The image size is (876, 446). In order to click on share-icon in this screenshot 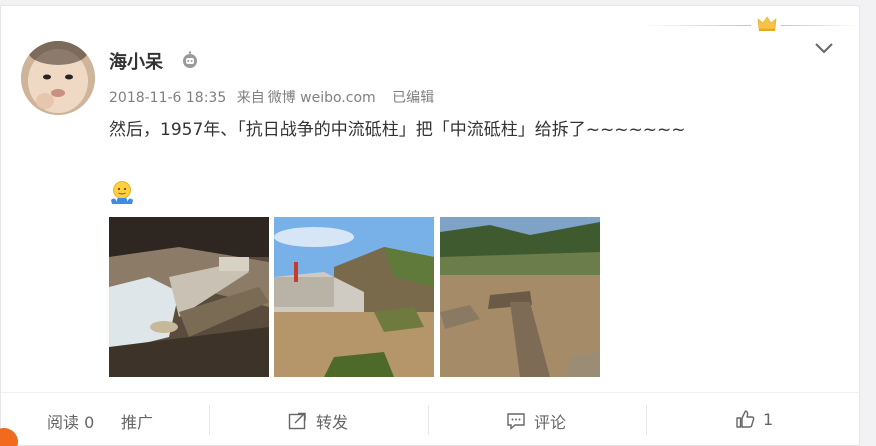, I will do `click(297, 421)`.